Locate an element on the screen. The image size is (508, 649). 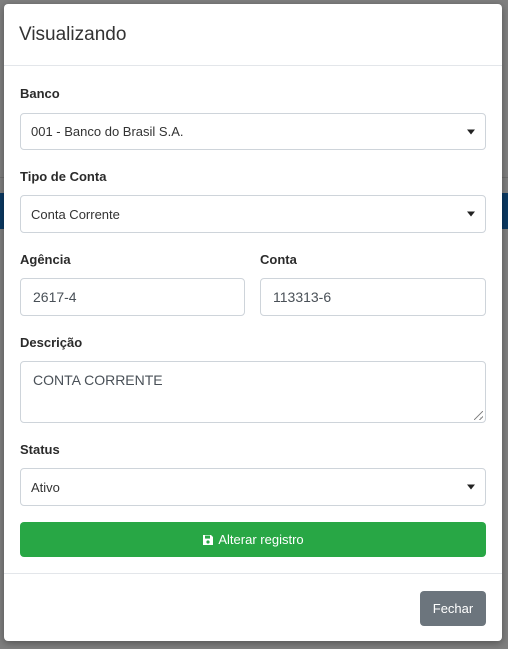
agencia-field-value: 2617-4 is located at coordinates (55, 297).